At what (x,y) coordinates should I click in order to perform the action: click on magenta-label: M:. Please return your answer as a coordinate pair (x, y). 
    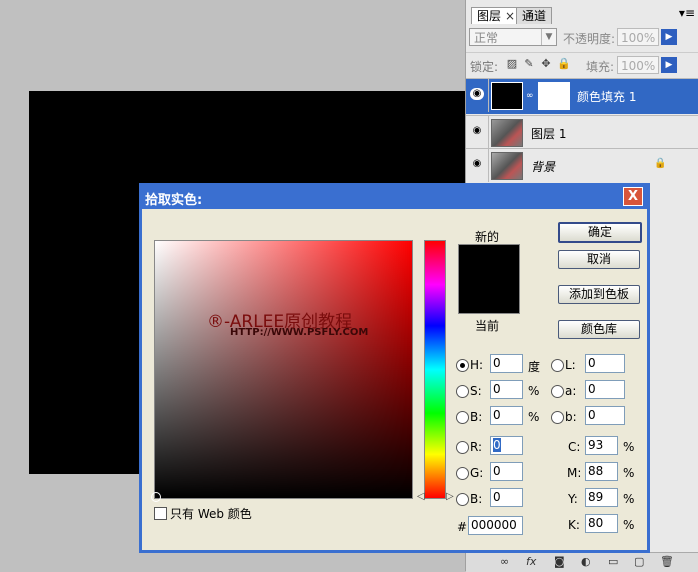
    Looking at the image, I should click on (574, 473).